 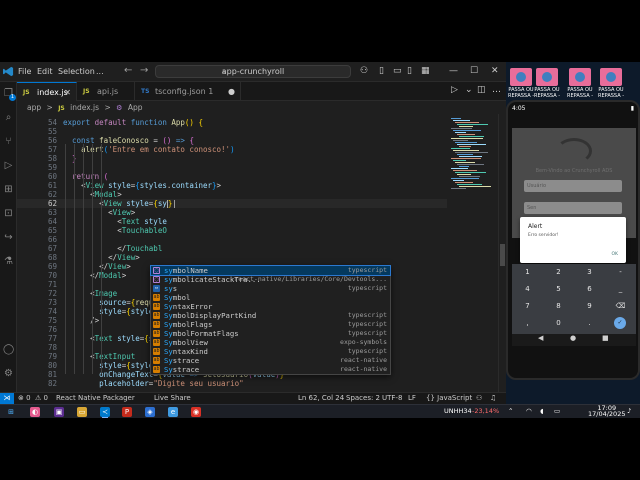 What do you see at coordinates (8, 213) in the screenshot?
I see `remote-explorer-icon: ⊡` at bounding box center [8, 213].